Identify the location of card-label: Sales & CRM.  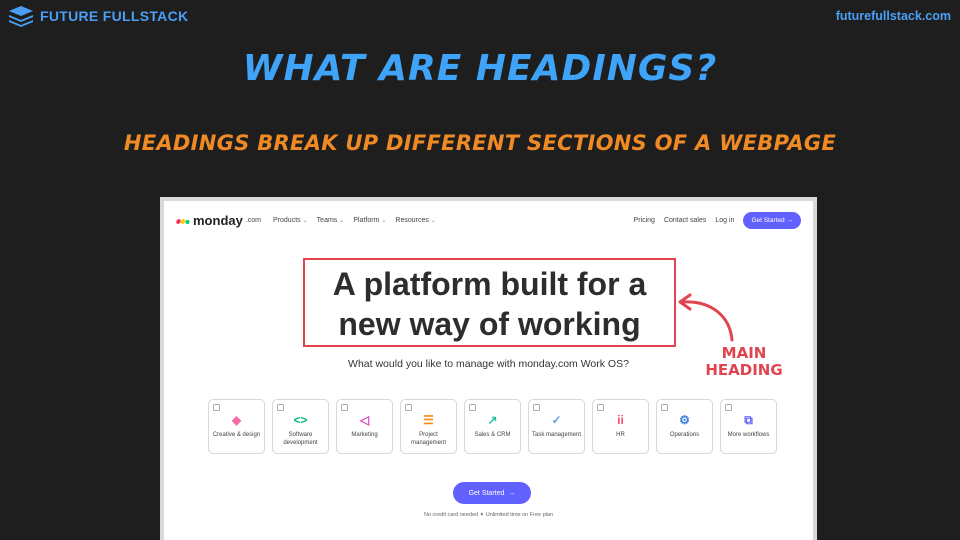
(492, 435).